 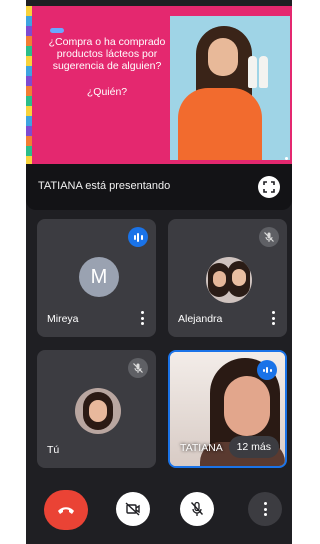 I want to click on slide-subquestion: ¿Quién?, so click(x=107, y=92).